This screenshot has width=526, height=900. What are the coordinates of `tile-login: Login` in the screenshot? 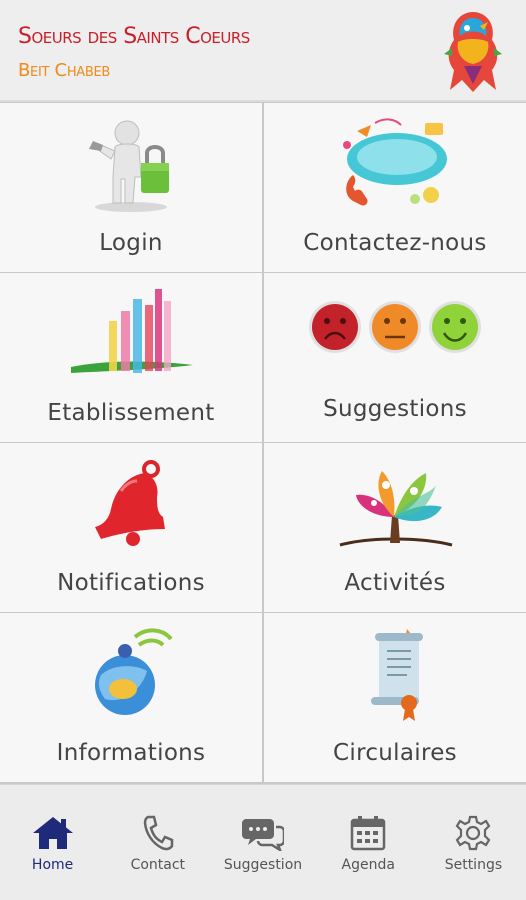 It's located at (131, 187).